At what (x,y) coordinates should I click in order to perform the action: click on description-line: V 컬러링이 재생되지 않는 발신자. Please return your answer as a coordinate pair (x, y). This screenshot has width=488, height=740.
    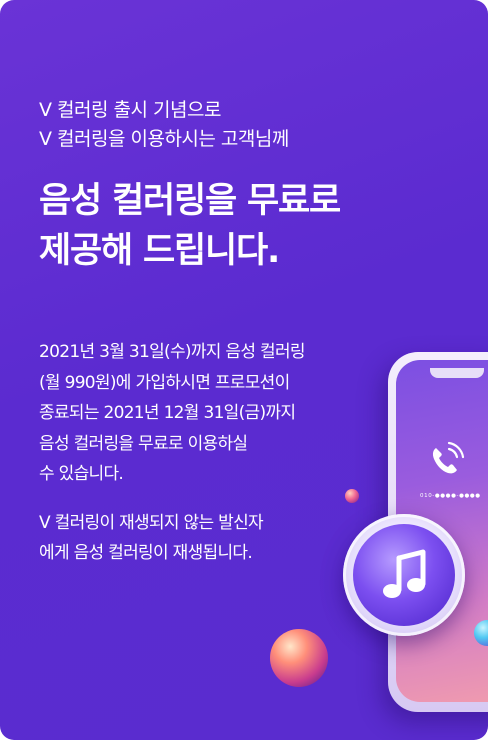
    Looking at the image, I should click on (151, 523).